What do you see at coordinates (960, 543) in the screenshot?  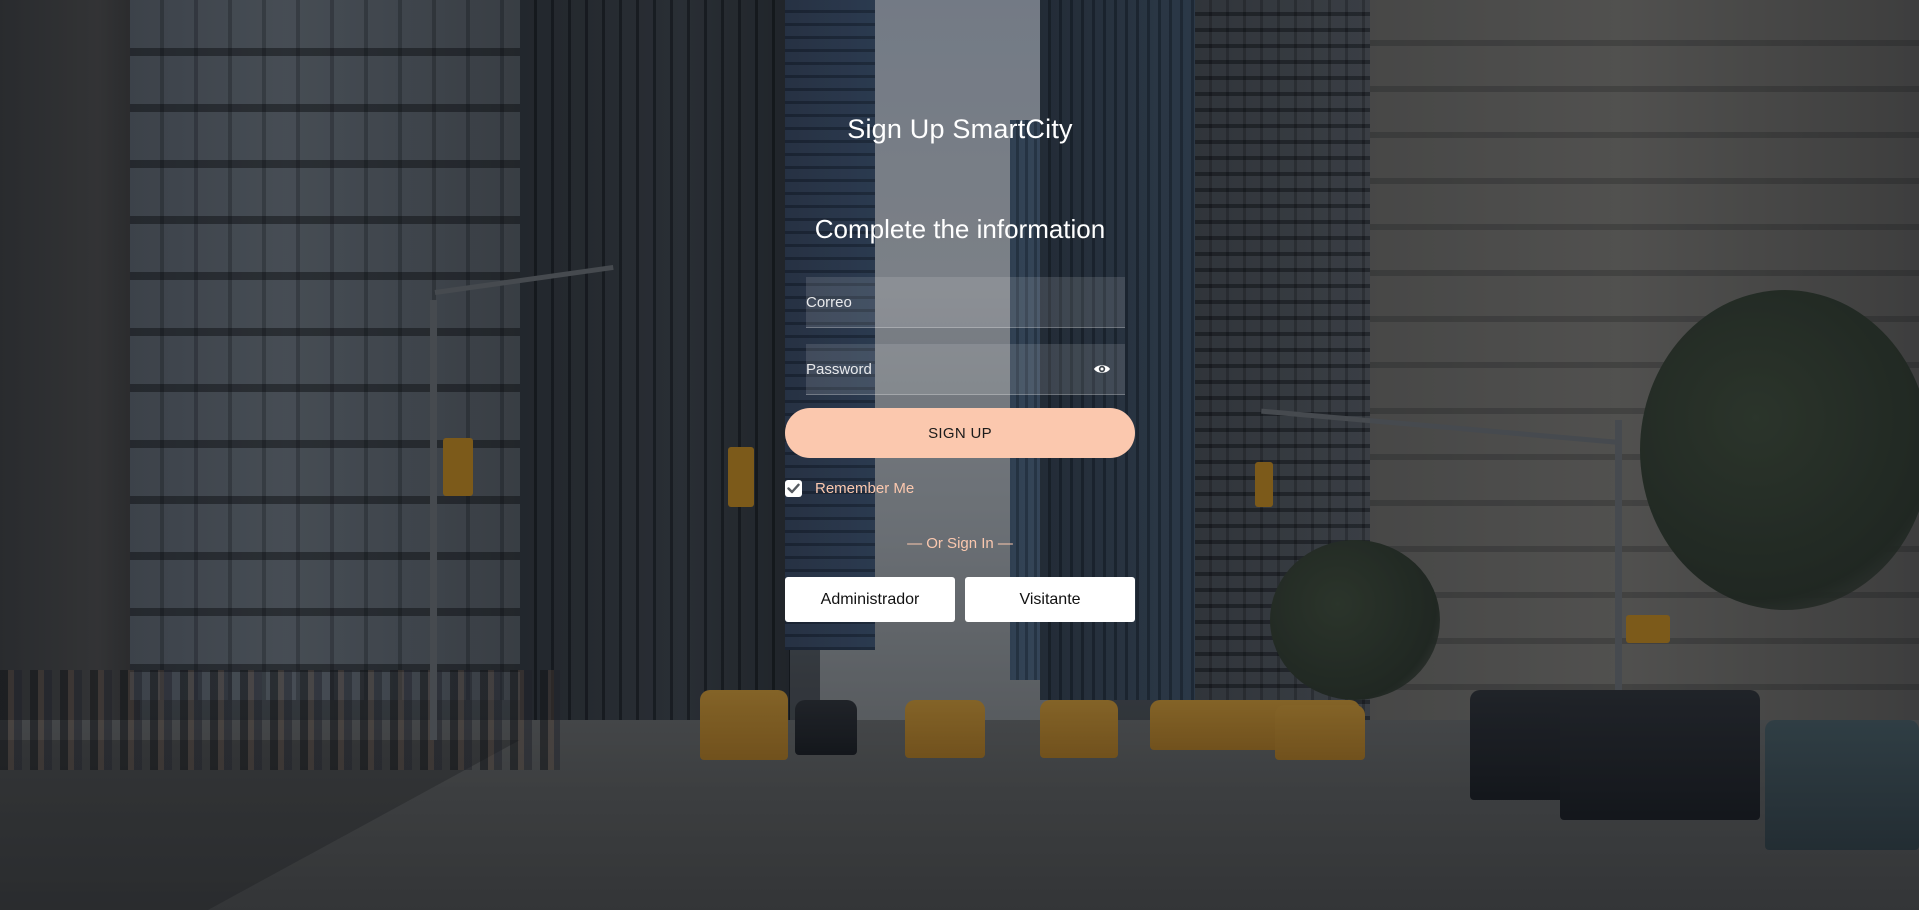 I see `or-sign-in-divider: — Or Sign In —` at bounding box center [960, 543].